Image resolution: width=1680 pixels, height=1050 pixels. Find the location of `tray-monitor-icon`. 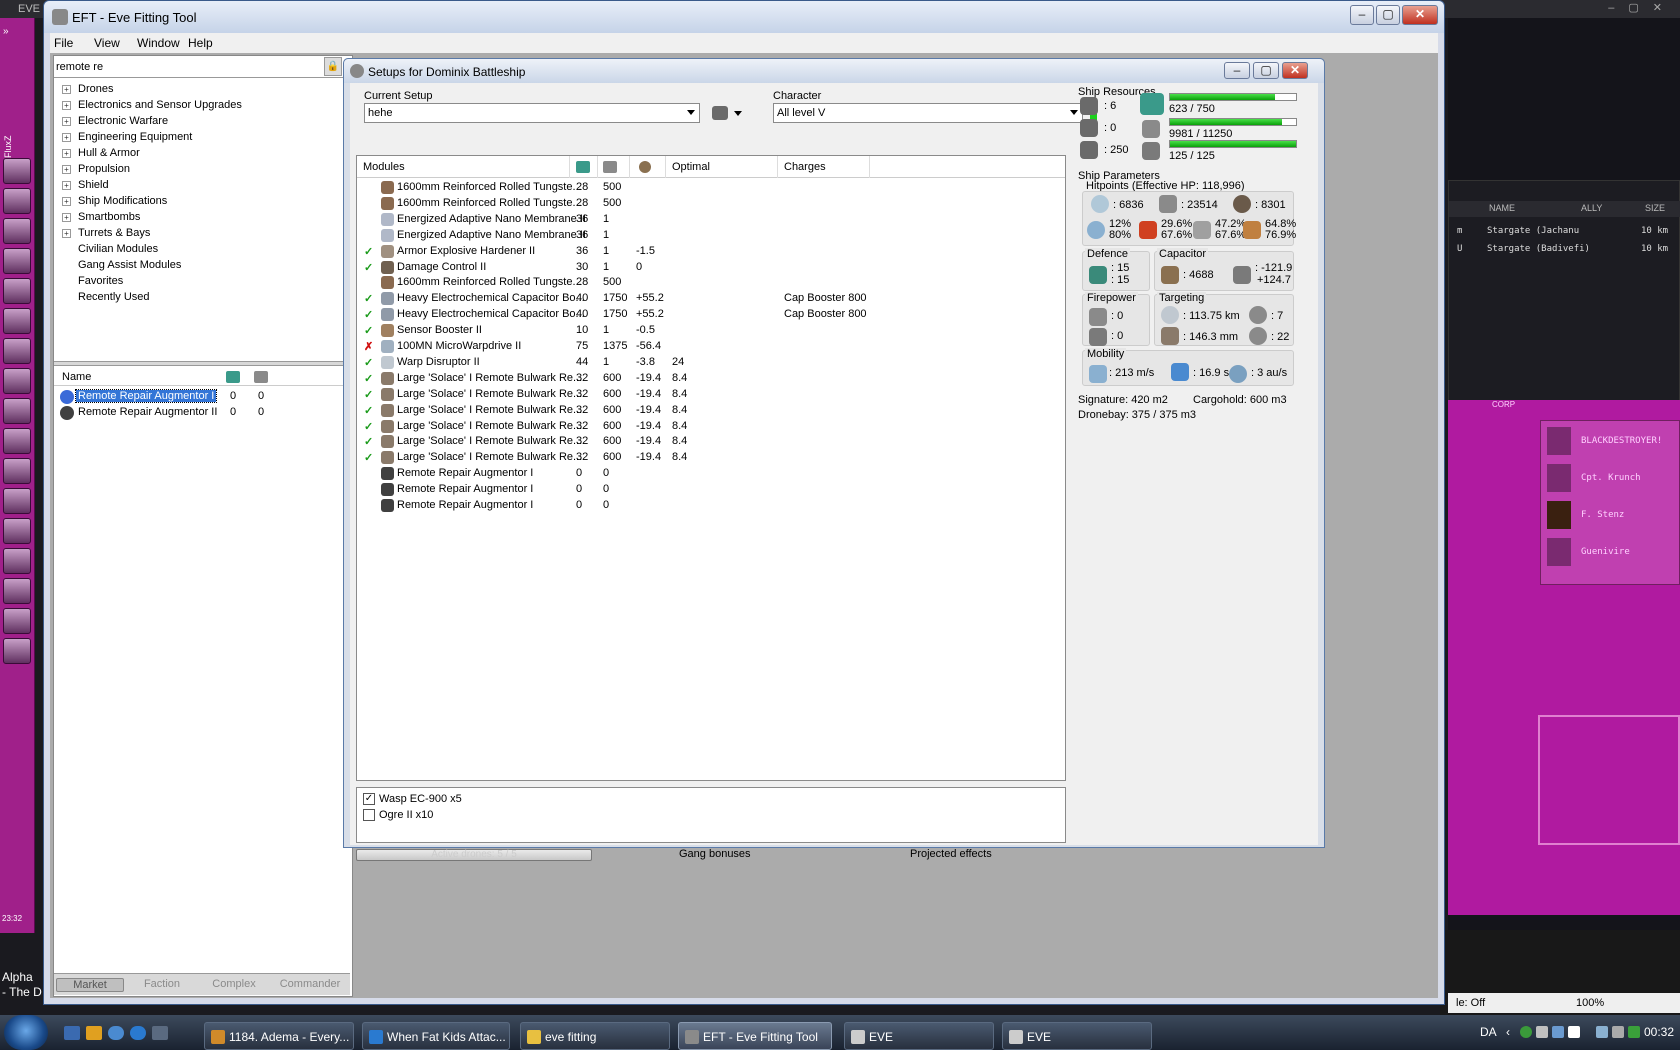

tray-monitor-icon is located at coordinates (1558, 1032).